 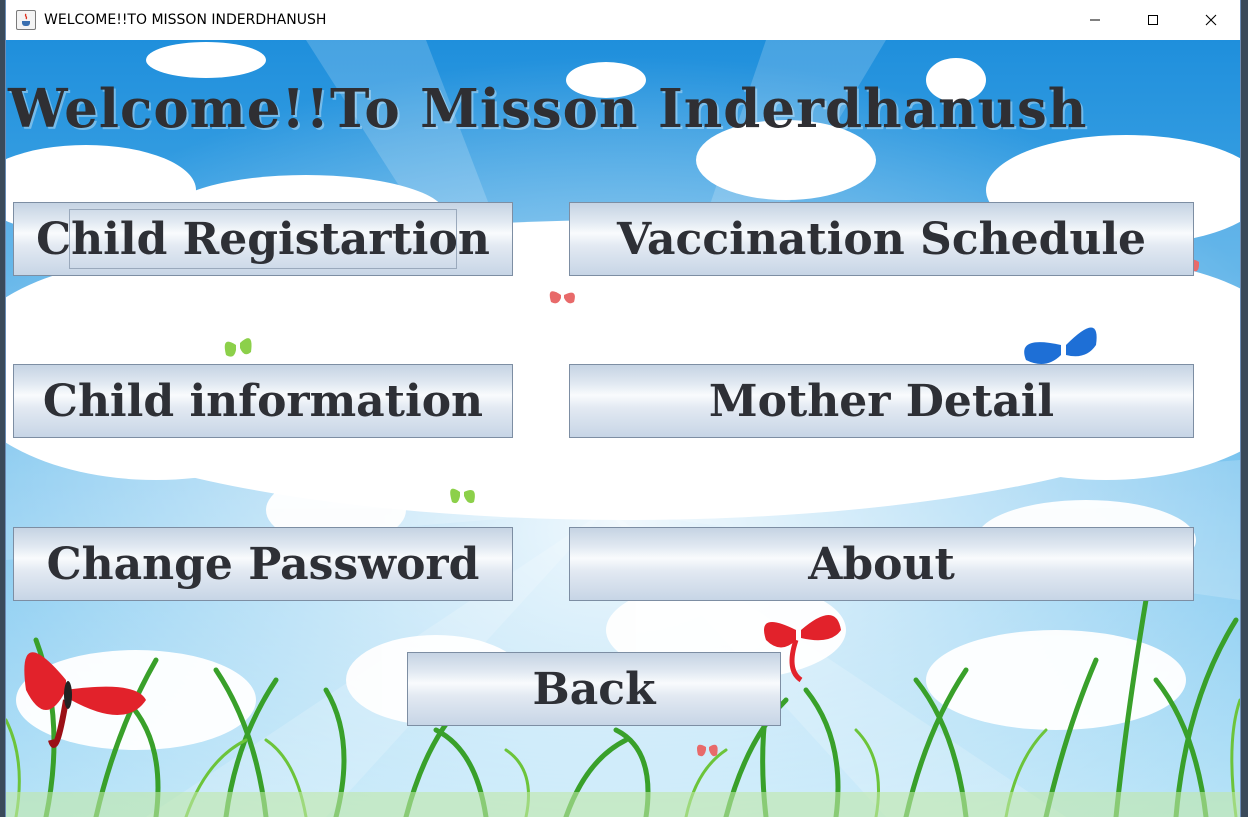 I want to click on title-bar: WELCOME!!TO MISSON INDERDHANUSH, so click(x=623, y=20).